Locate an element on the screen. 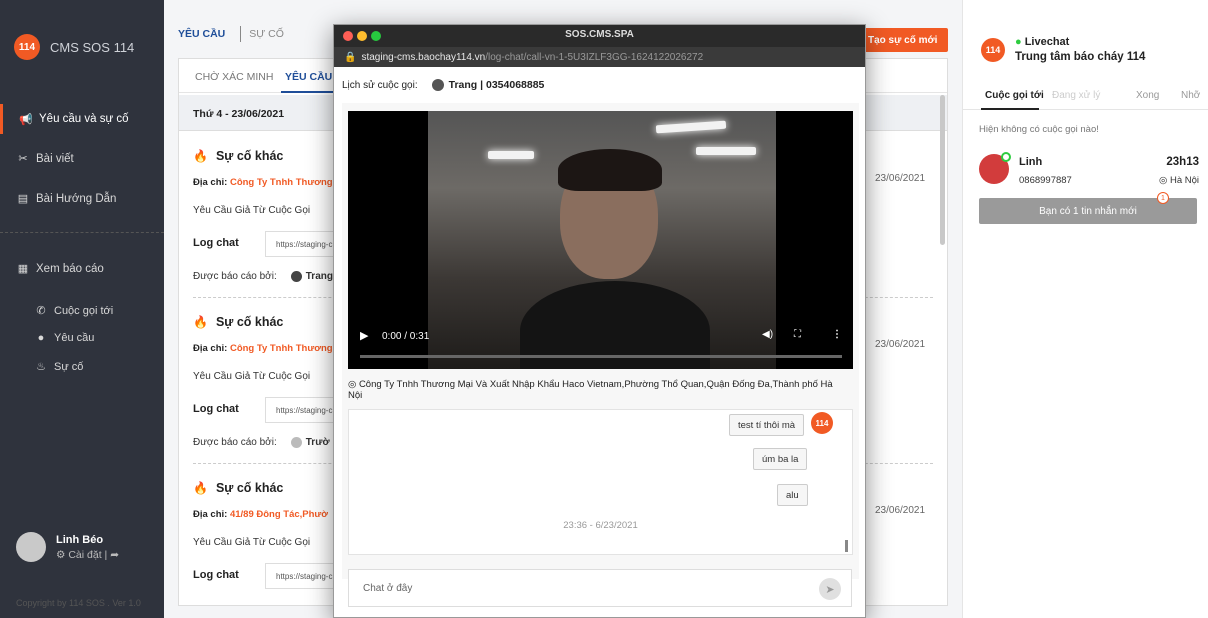  document-icon: ▤ is located at coordinates (23, 199).